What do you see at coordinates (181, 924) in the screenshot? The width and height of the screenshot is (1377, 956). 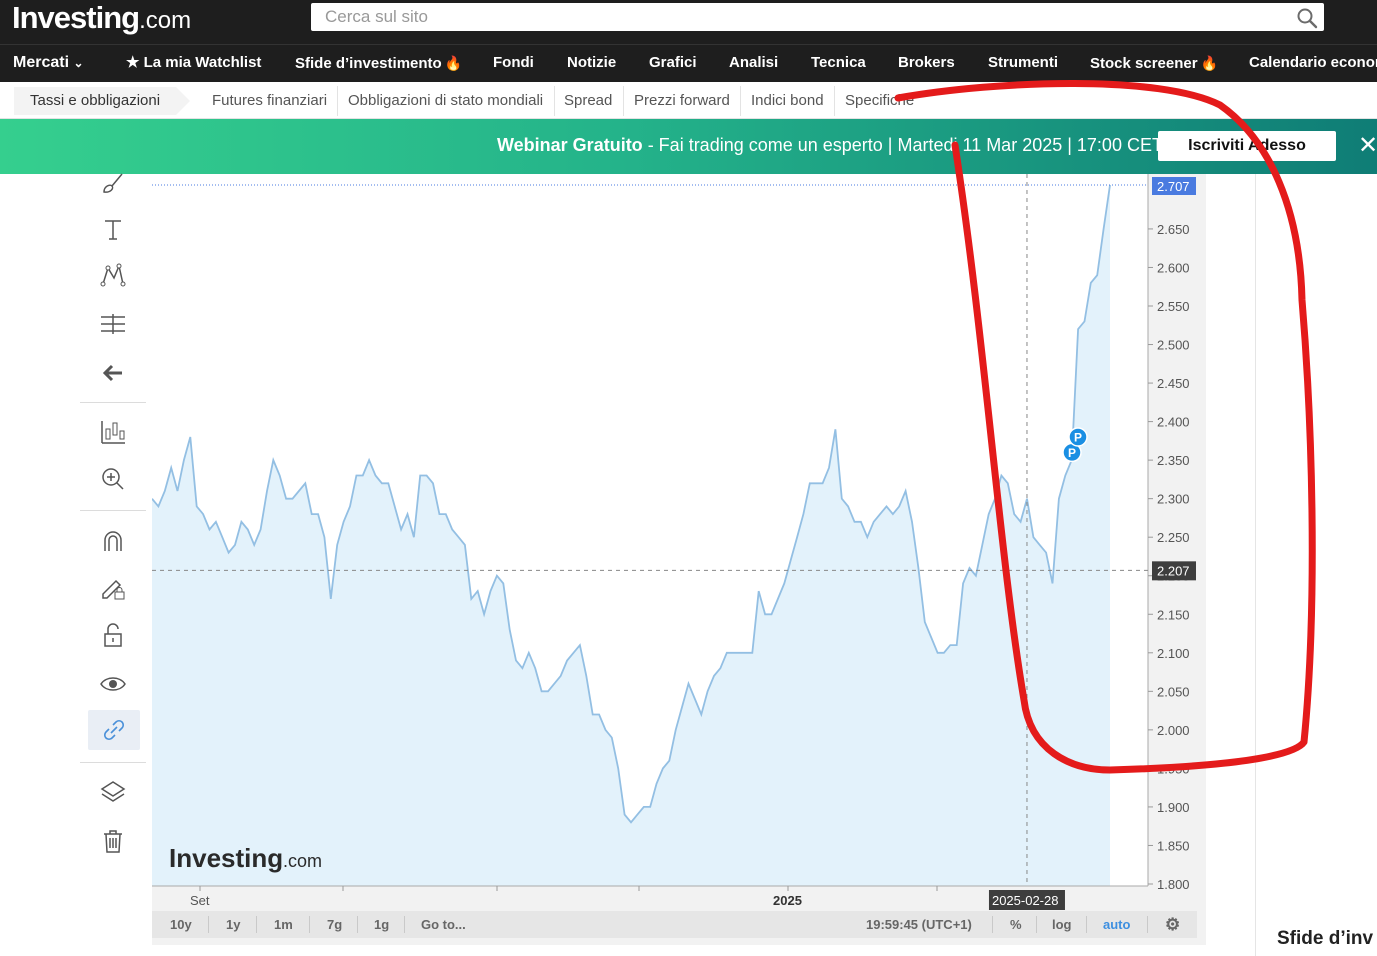 I see `range-10y-button: 10y` at bounding box center [181, 924].